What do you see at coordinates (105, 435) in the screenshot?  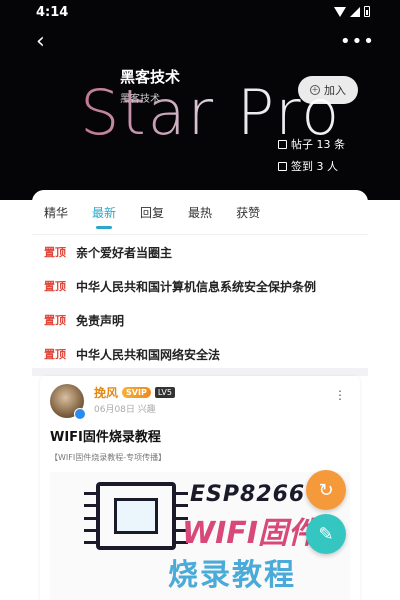 I see `post-title: WIFI固件烧录教程` at bounding box center [105, 435].